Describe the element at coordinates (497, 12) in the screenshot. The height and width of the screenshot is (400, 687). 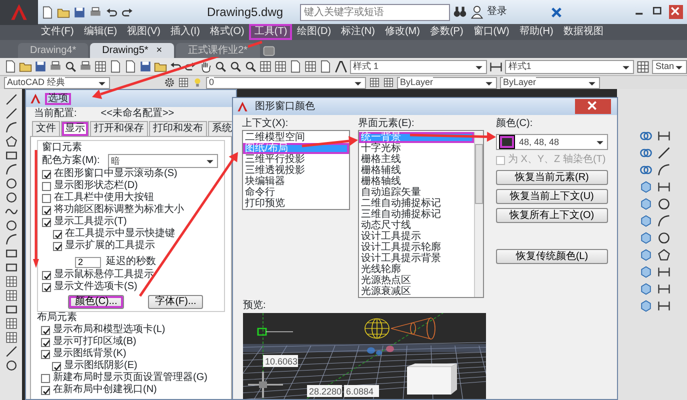
I see `sign-in-link: 登录` at that location.